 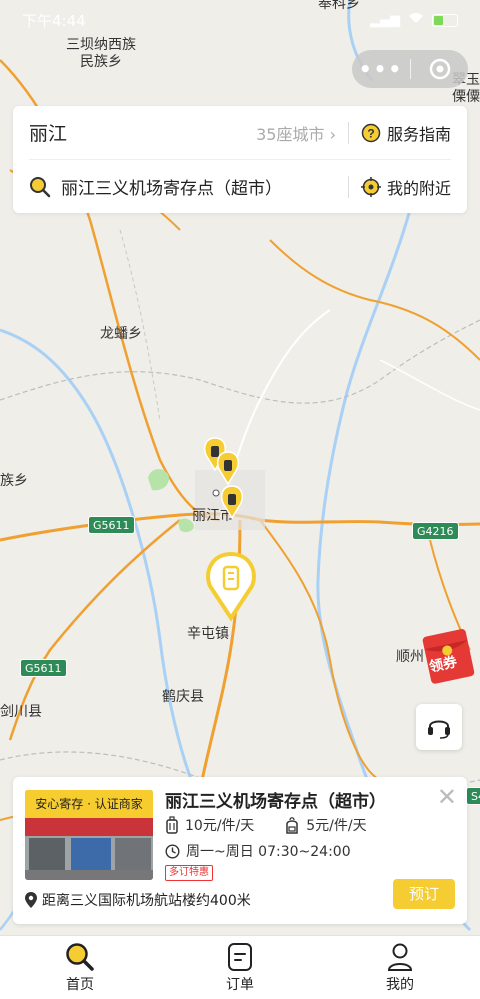 I want to click on search-row: 丽江三义机场寄存点（超市） 我的附近, so click(x=240, y=186).